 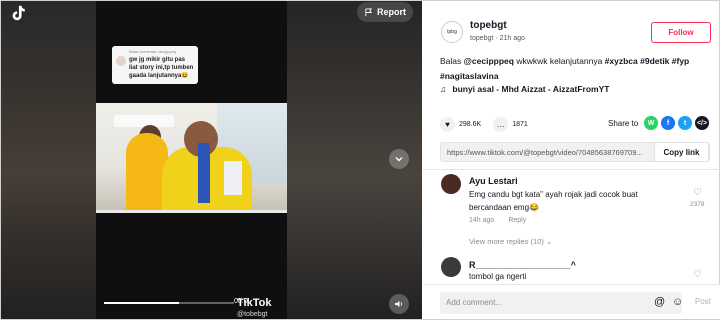 What do you see at coordinates (191, 156) in the screenshot?
I see `video-scene` at bounding box center [191, 156].